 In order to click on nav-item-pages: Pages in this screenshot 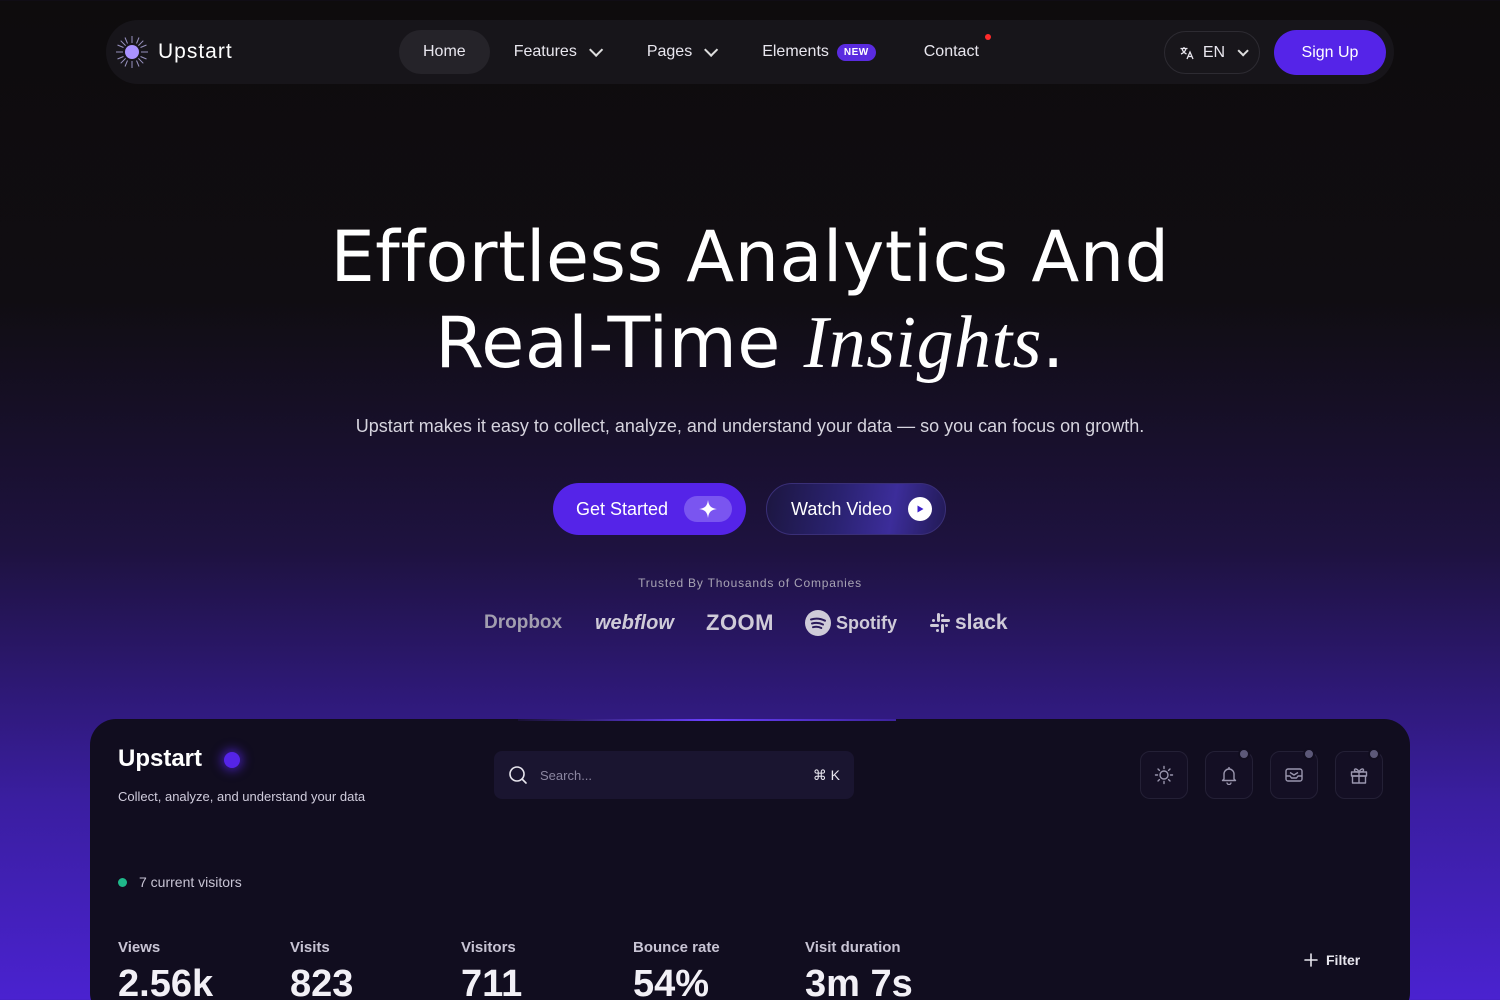, I will do `click(682, 52)`.